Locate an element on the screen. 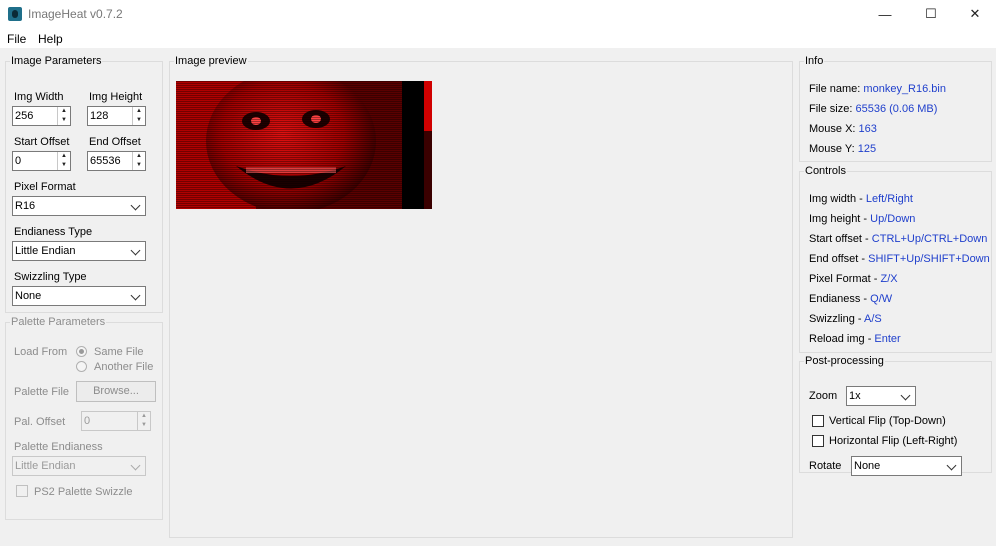  same-file-radio is located at coordinates (81, 351).